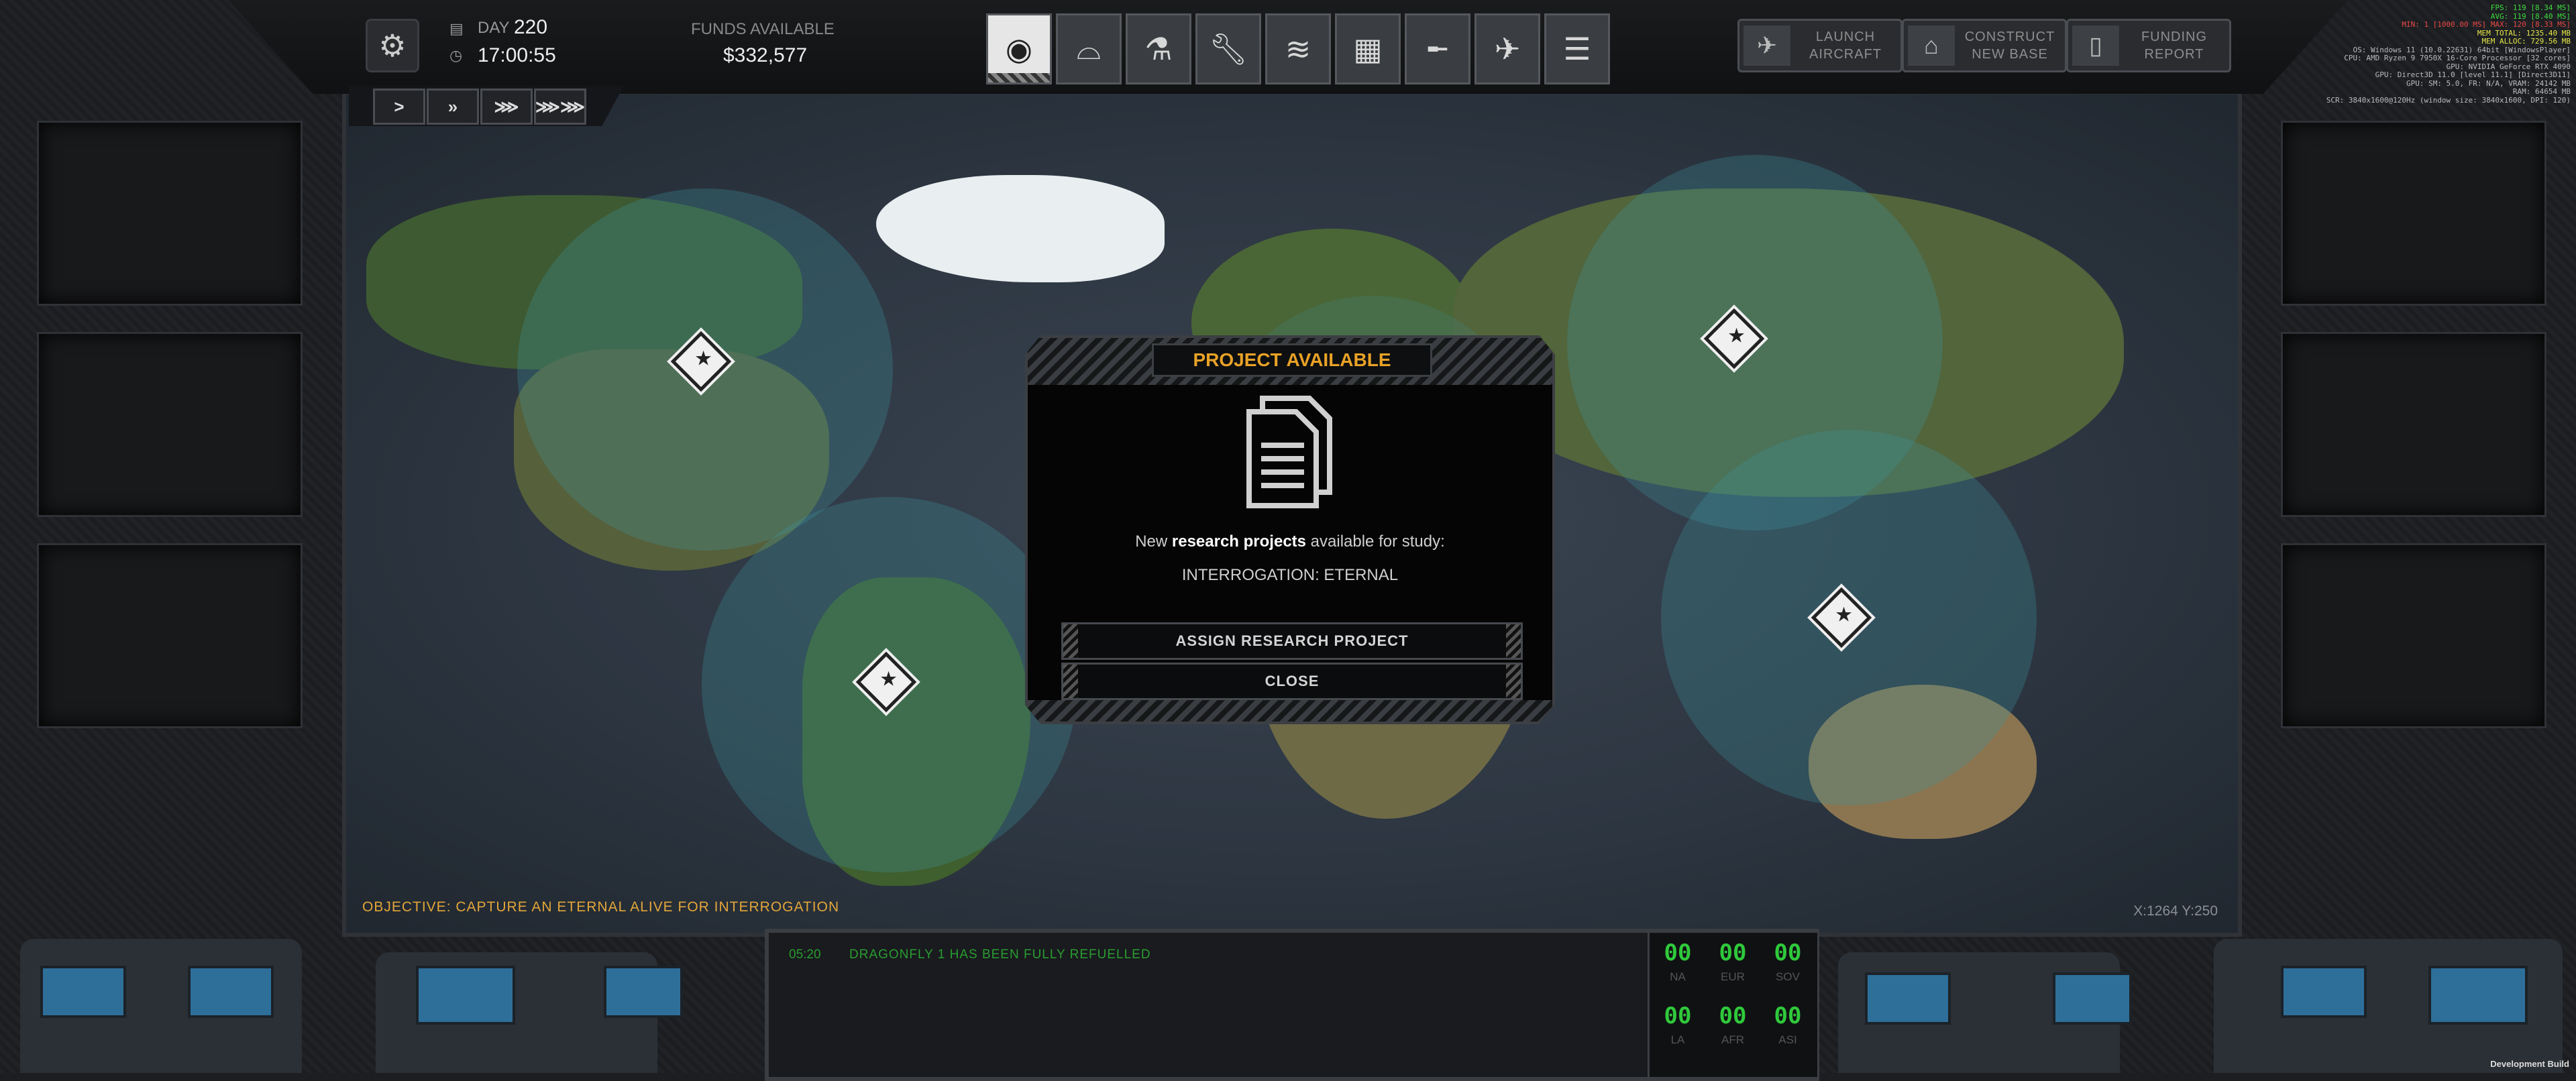 Image resolution: width=2576 pixels, height=1081 pixels. What do you see at coordinates (1153, 541) in the screenshot?
I see `message-prefix: New` at bounding box center [1153, 541].